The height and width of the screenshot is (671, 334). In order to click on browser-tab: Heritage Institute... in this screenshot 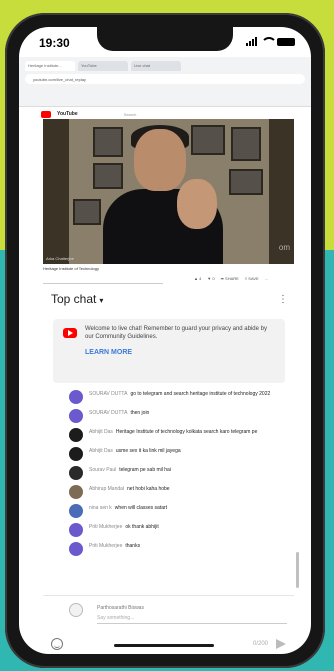, I will do `click(50, 66)`.